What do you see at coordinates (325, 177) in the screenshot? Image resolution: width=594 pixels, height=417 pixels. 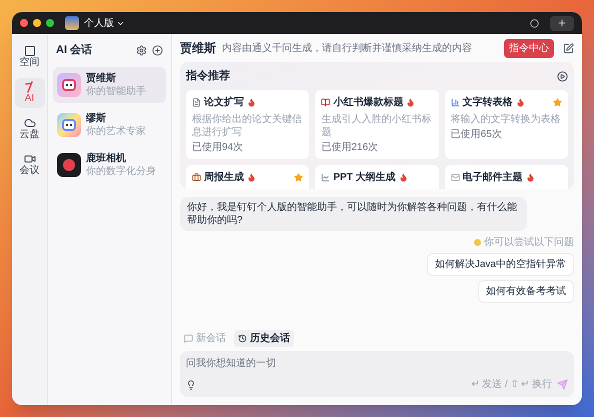 I see `line-chart-icon` at bounding box center [325, 177].